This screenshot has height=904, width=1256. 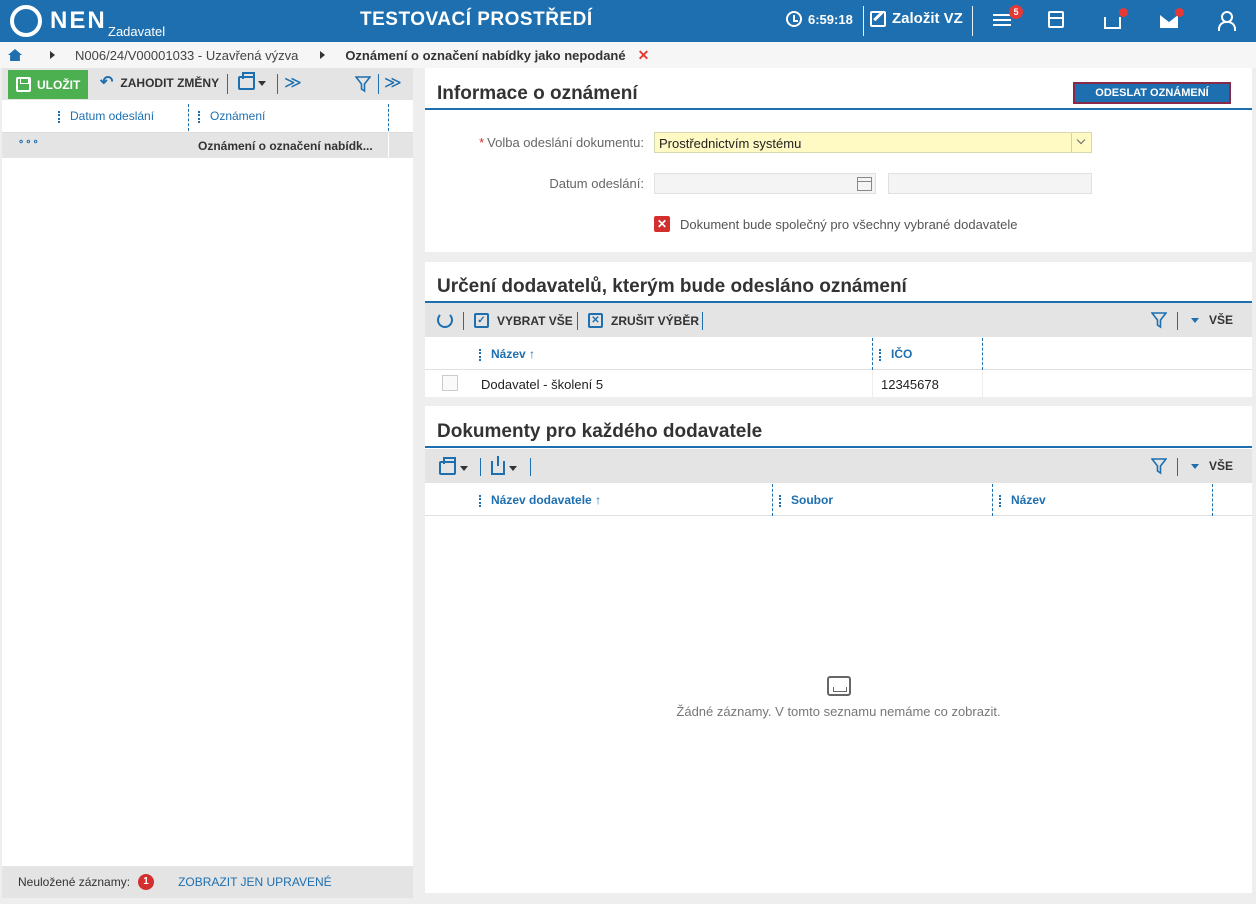 I want to click on delivery-choice-value: Prostřednictvím systému, so click(x=730, y=143).